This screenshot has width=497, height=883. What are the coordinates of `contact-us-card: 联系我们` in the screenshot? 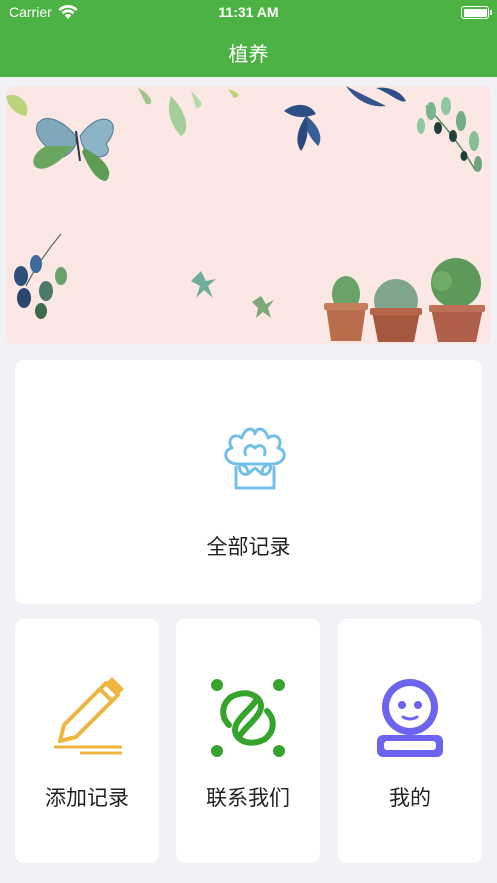 It's located at (248, 741).